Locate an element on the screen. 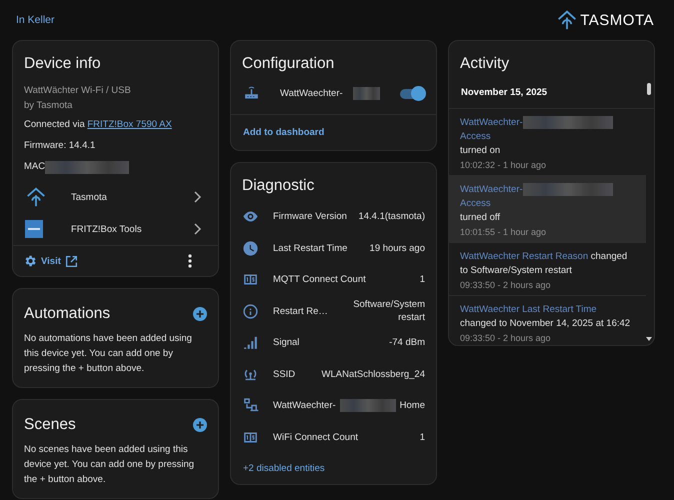 Image resolution: width=674 pixels, height=500 pixels. entity-value: WLANatSchlossberg_24 is located at coordinates (372, 374).